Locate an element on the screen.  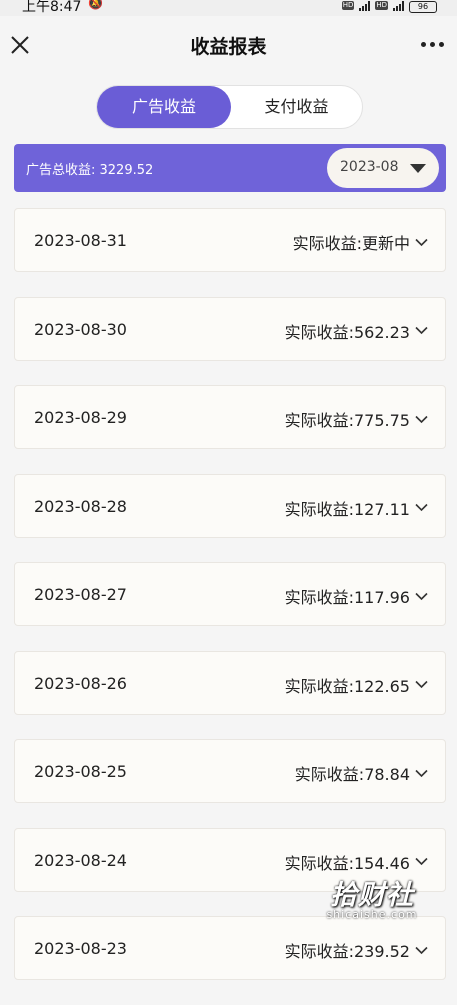
status-time: 上午8:47 is located at coordinates (52, 7).